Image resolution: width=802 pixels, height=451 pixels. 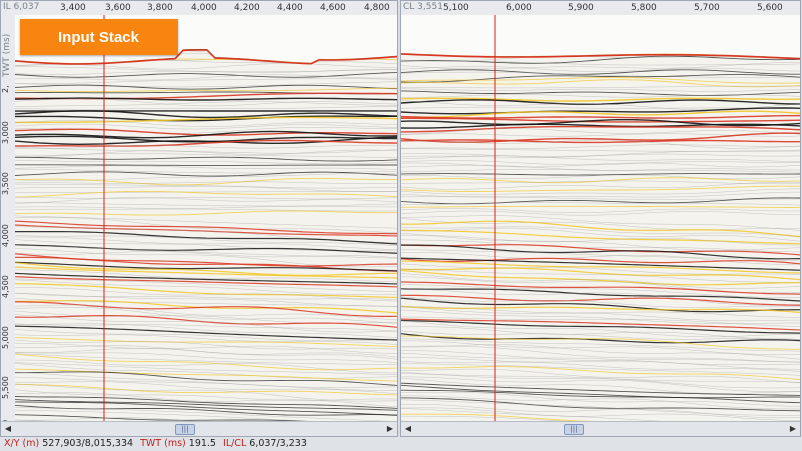 What do you see at coordinates (160, 8) in the screenshot?
I see `x-tick-label: 3,800` at bounding box center [160, 8].